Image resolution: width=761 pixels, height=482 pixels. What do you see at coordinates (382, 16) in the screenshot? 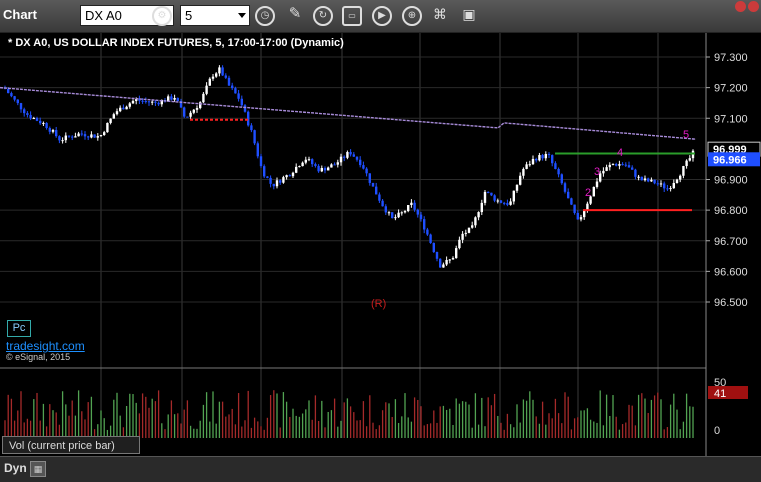
I see `play-icon: ▶` at bounding box center [382, 16].